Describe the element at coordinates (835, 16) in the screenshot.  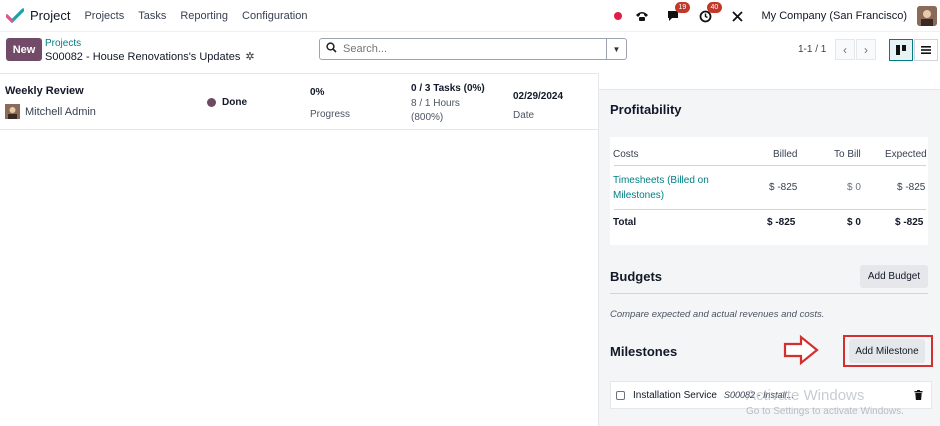
I see `company-switcher: My Company (San Francisco)` at that location.